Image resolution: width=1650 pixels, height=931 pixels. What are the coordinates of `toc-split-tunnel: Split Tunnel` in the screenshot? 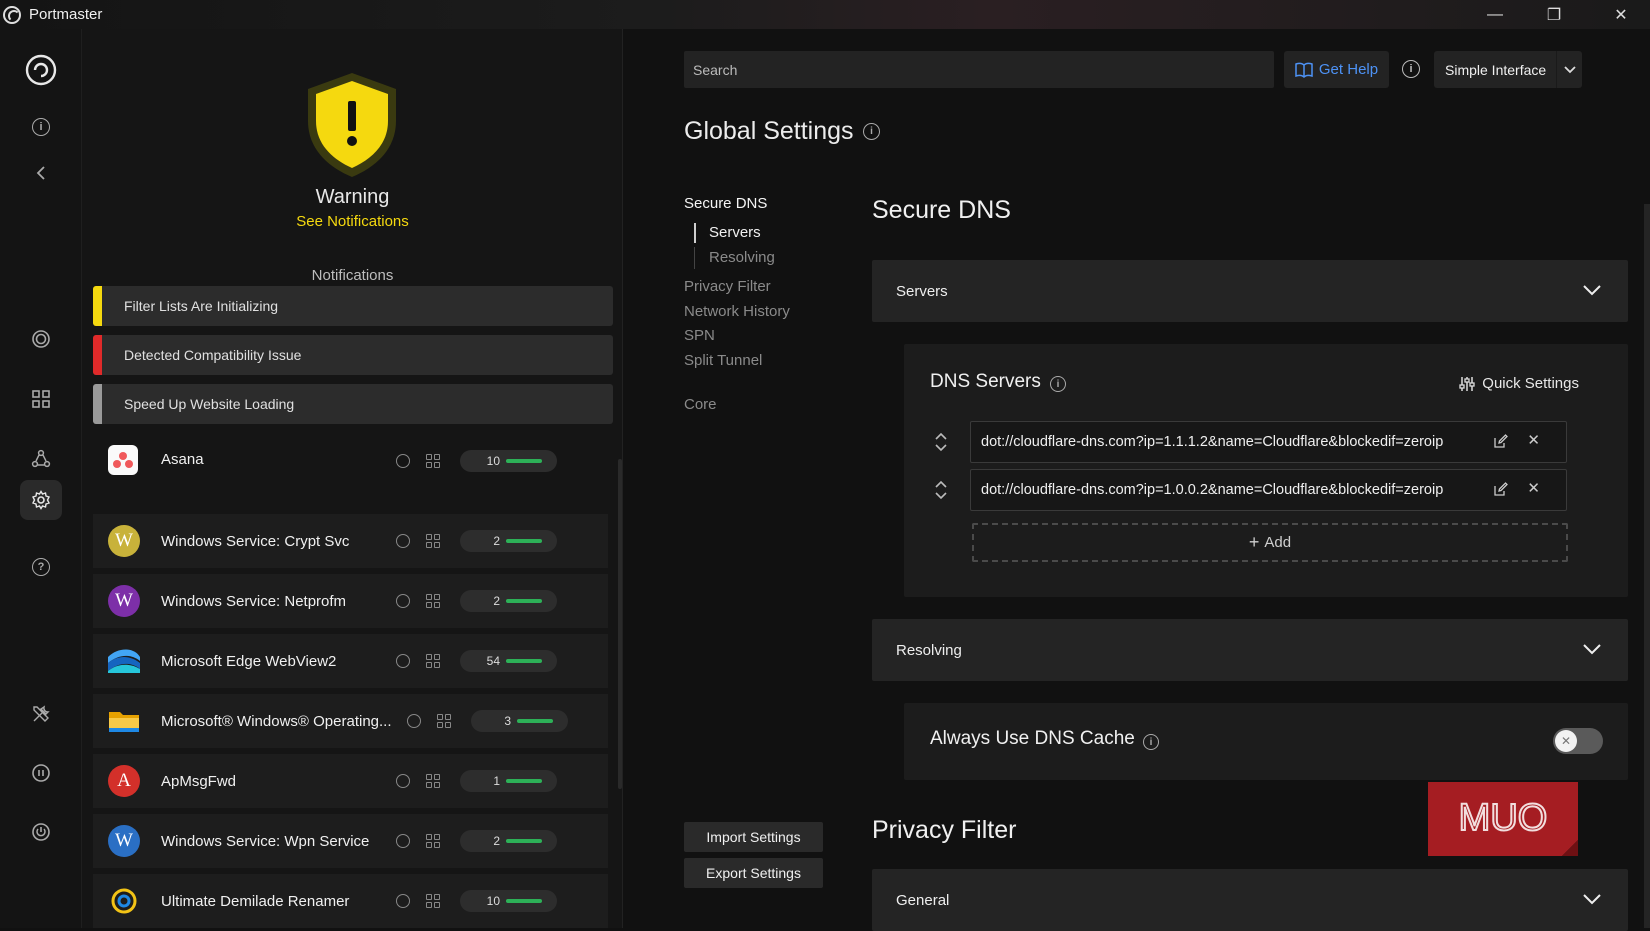 It's located at (723, 360).